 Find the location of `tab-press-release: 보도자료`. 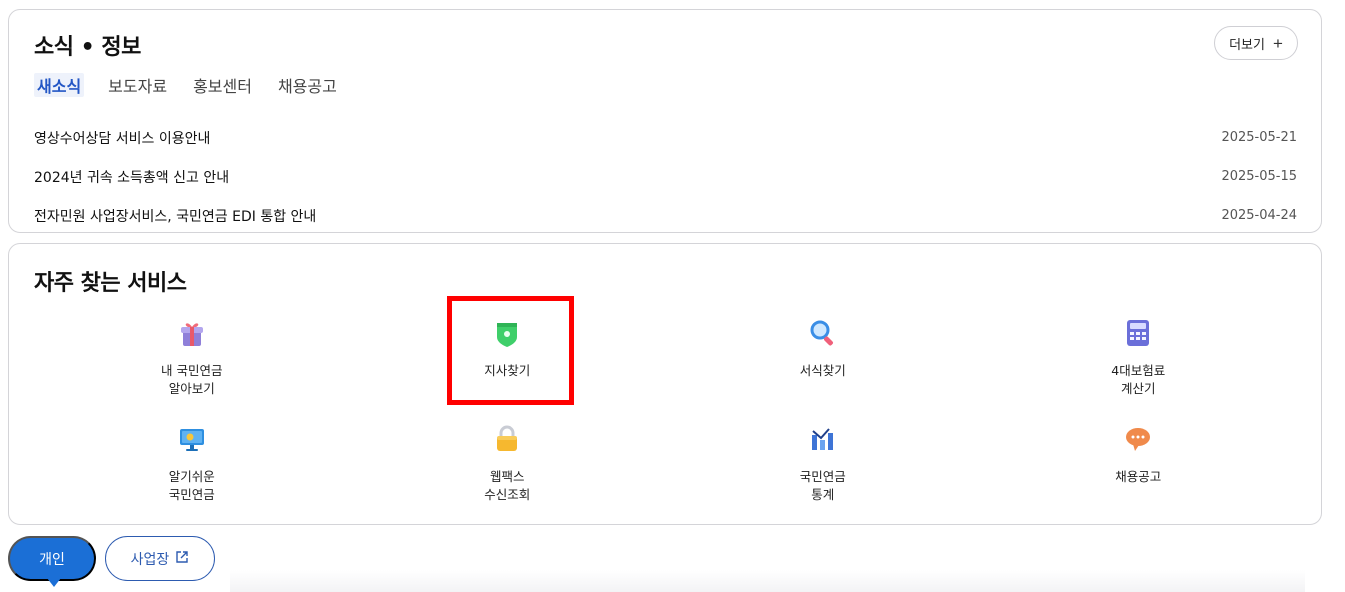

tab-press-release: 보도자료 is located at coordinates (137, 85).